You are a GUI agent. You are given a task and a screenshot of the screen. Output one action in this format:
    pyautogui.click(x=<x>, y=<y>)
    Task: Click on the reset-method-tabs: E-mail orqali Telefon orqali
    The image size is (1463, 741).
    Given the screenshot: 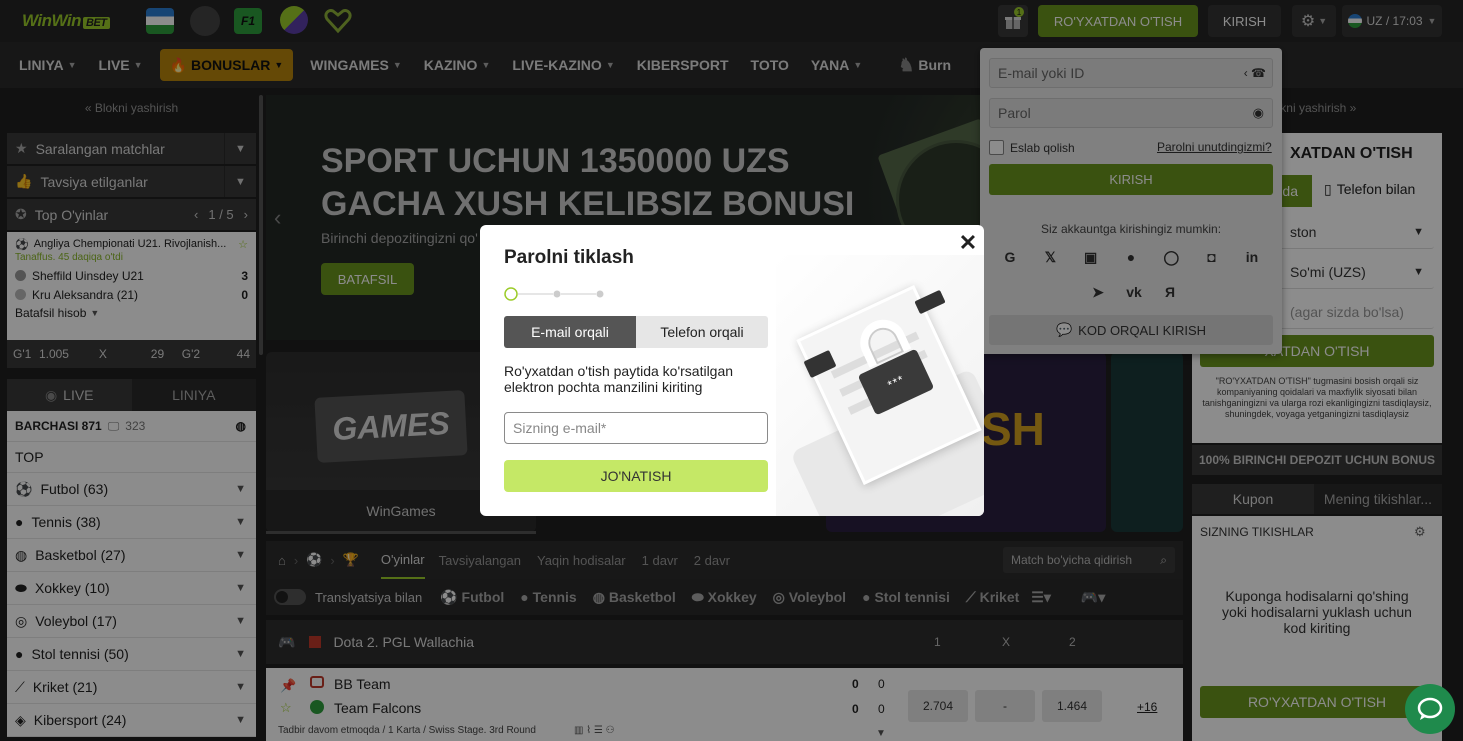 What is the action you would take?
    pyautogui.click(x=636, y=332)
    